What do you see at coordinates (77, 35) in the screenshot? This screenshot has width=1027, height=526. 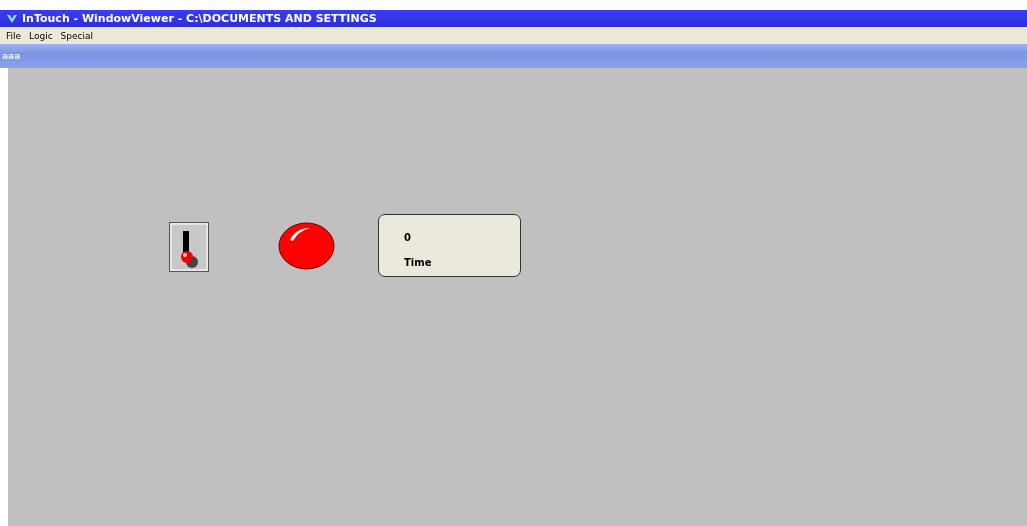 I see `menu-item: Special` at bounding box center [77, 35].